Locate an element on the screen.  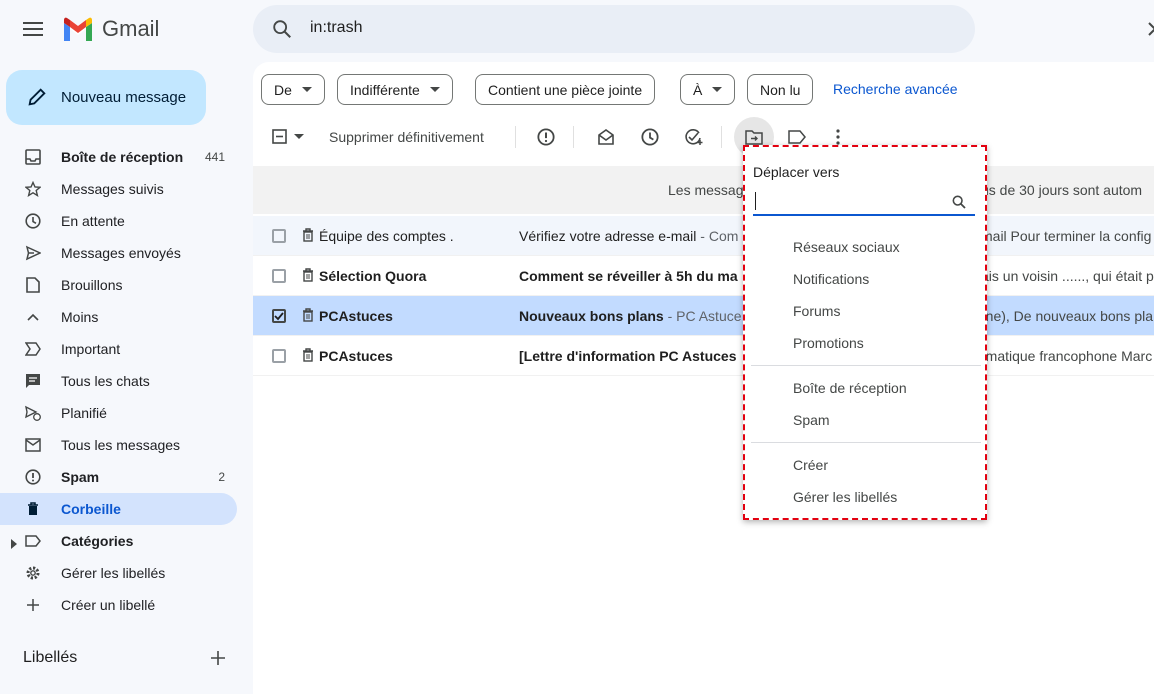
email-sender: Équipe des comptes . is located at coordinates (386, 236).